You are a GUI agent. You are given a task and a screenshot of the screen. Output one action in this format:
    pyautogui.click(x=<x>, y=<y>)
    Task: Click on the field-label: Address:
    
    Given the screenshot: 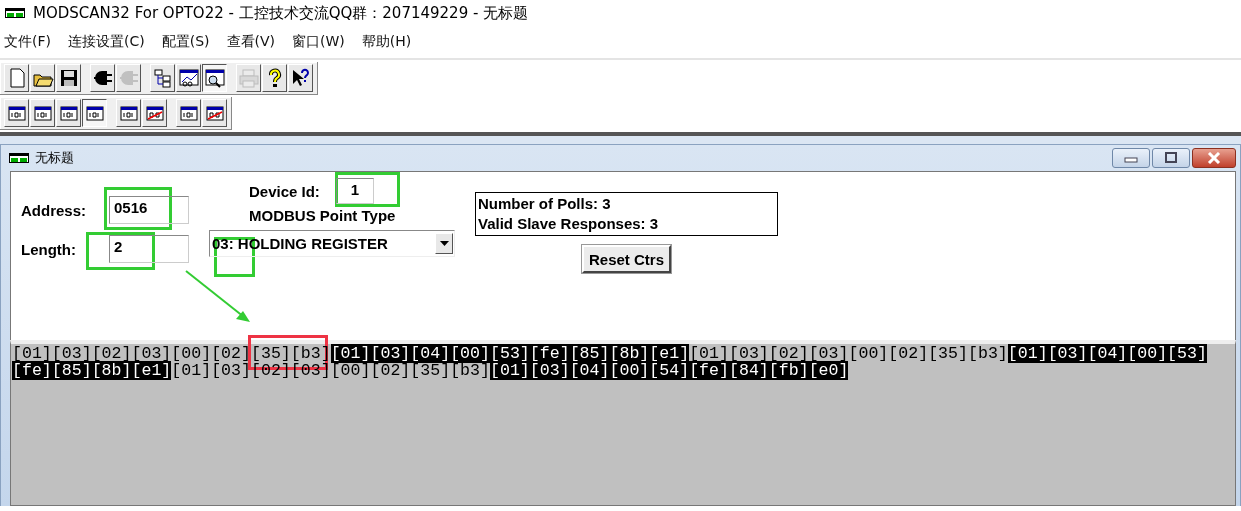 What is the action you would take?
    pyautogui.click(x=54, y=210)
    